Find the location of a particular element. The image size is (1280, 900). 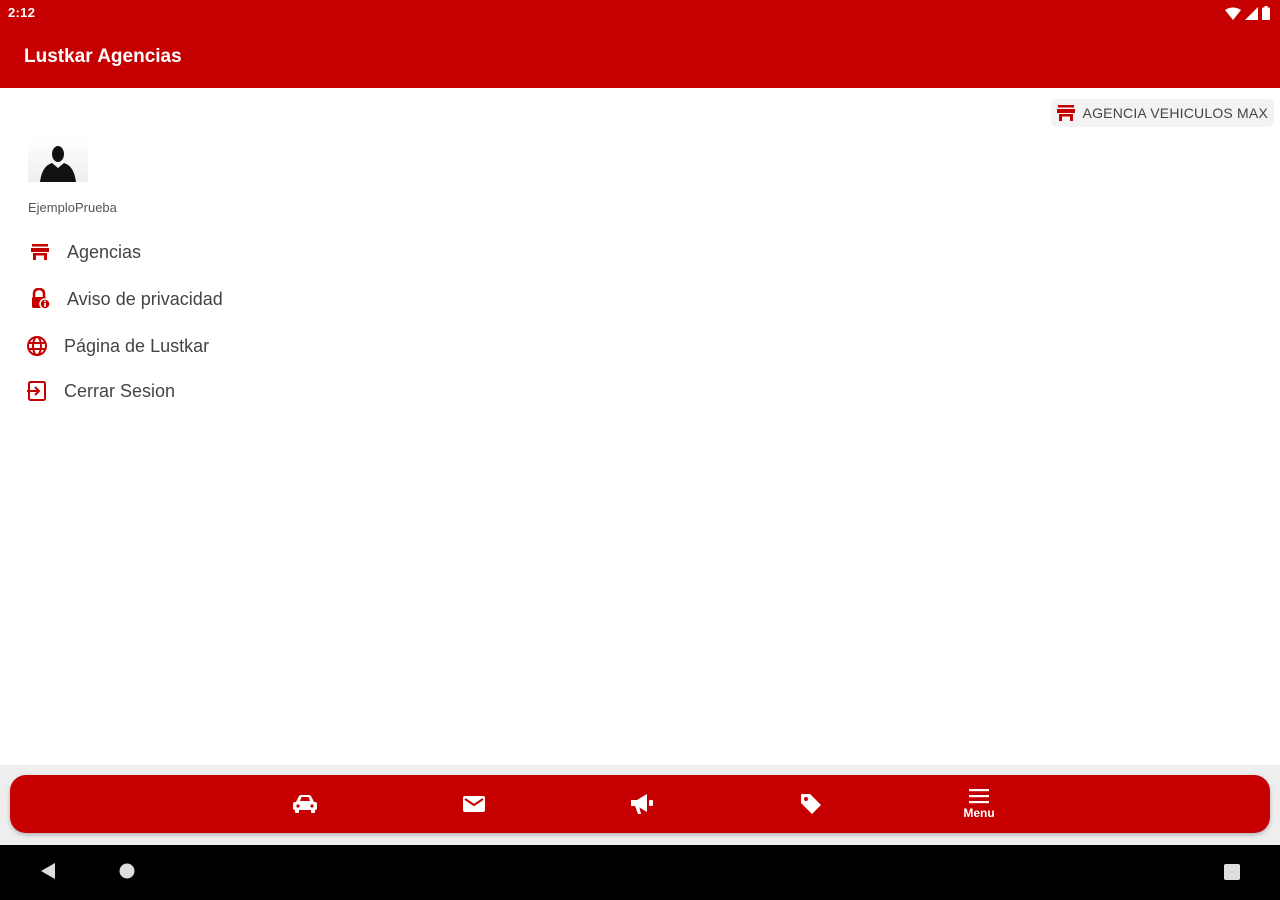

menu-item-pagina-lustkar: Página de Lustkar is located at coordinates (116, 346).